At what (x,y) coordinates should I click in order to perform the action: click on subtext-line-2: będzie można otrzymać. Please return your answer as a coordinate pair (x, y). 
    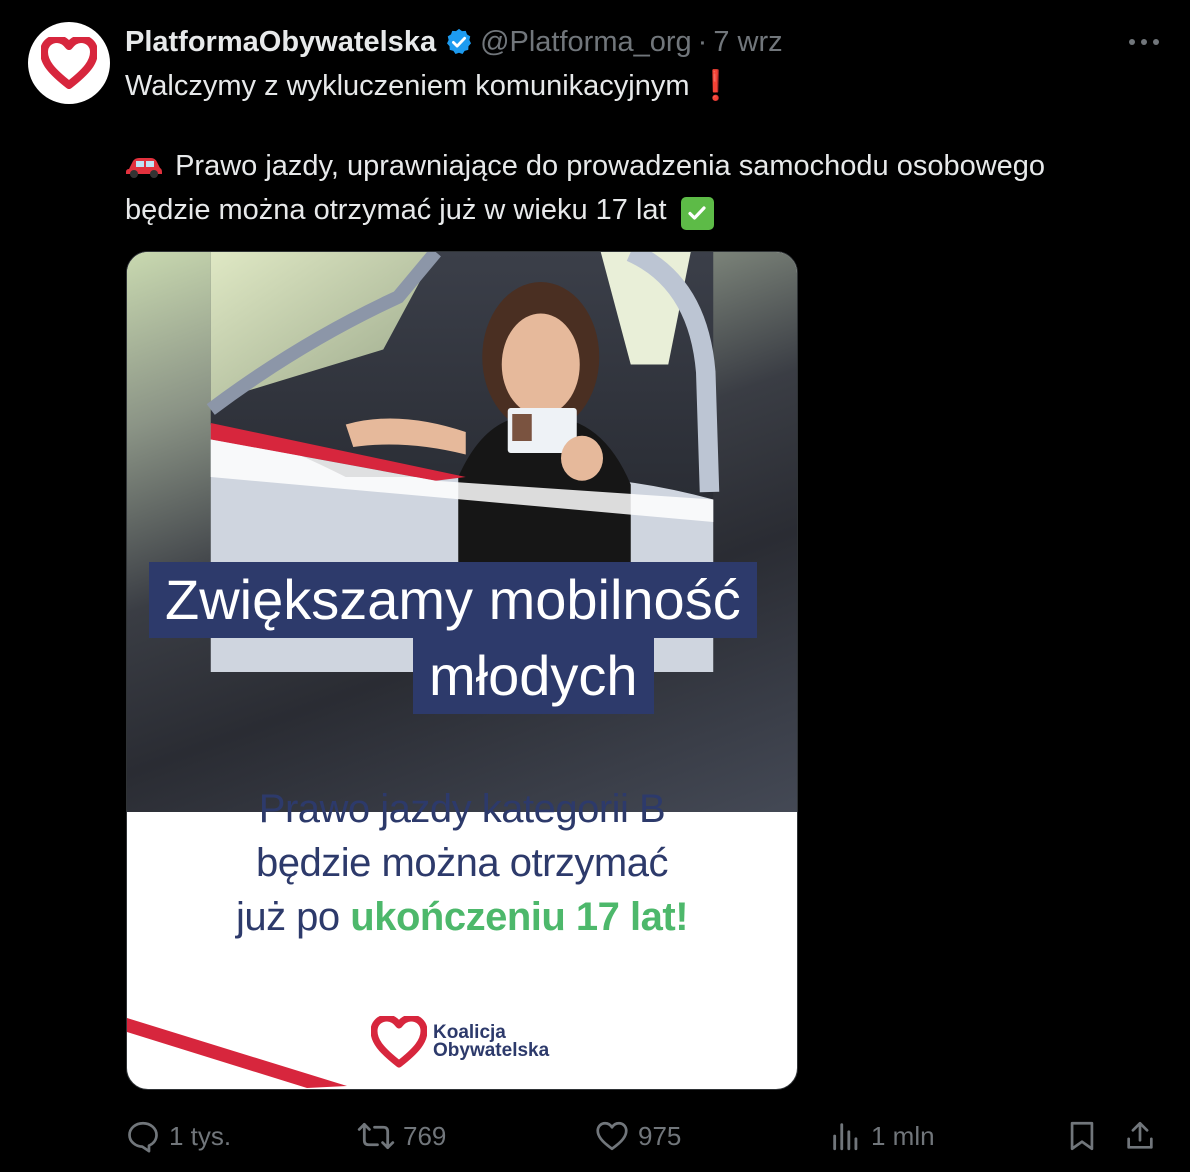
    Looking at the image, I should click on (462, 863).